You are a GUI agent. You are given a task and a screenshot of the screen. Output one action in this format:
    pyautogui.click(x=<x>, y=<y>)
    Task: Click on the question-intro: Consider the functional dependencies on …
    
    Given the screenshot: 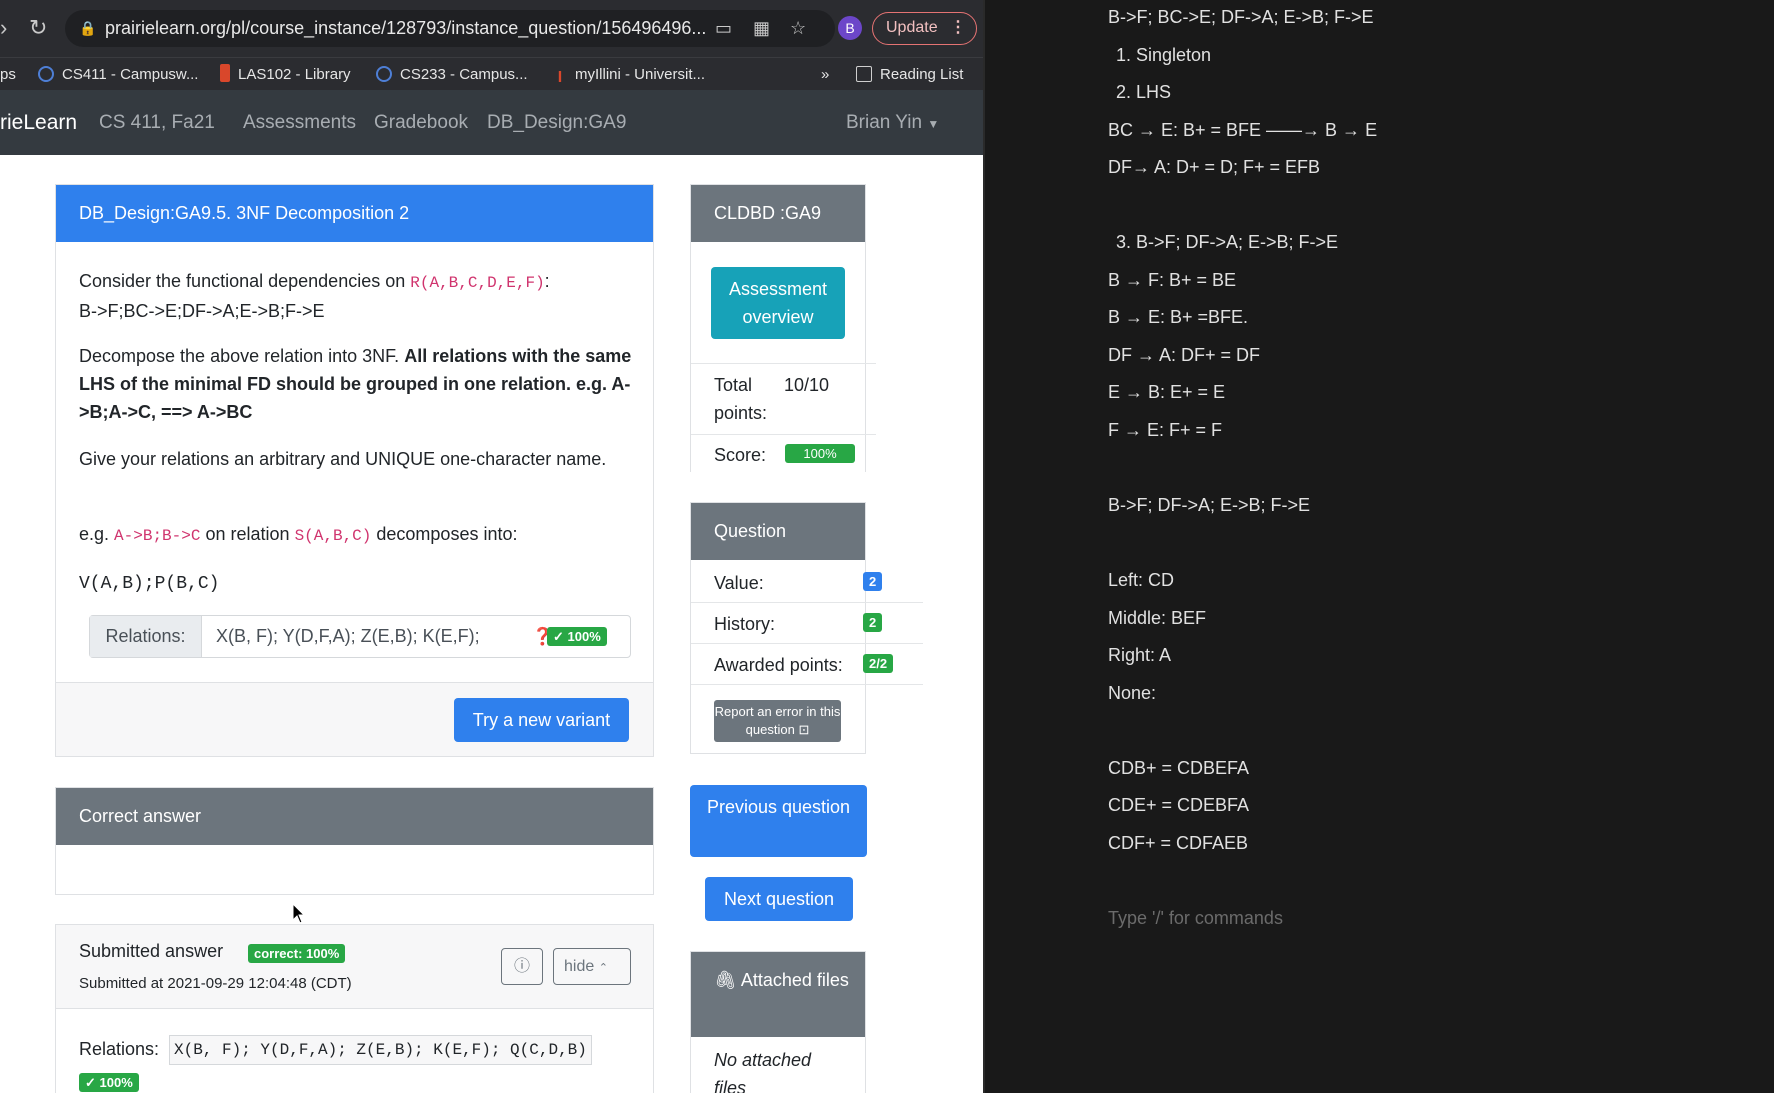 What is the action you would take?
    pyautogui.click(x=314, y=296)
    